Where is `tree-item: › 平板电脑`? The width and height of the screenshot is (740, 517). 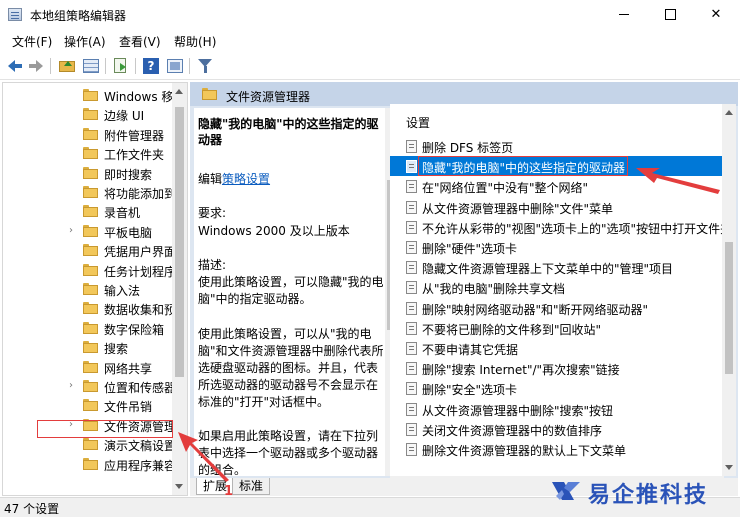 tree-item: › 平板电脑 is located at coordinates (88, 231).